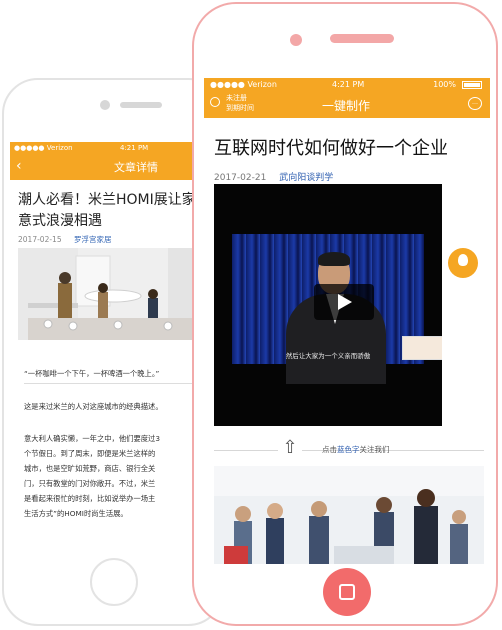 The height and width of the screenshot is (630, 502). What do you see at coordinates (90, 483) in the screenshot?
I see `article-paragraph: 门，只有教堂的门对你敞开。不过，米兰` at bounding box center [90, 483].